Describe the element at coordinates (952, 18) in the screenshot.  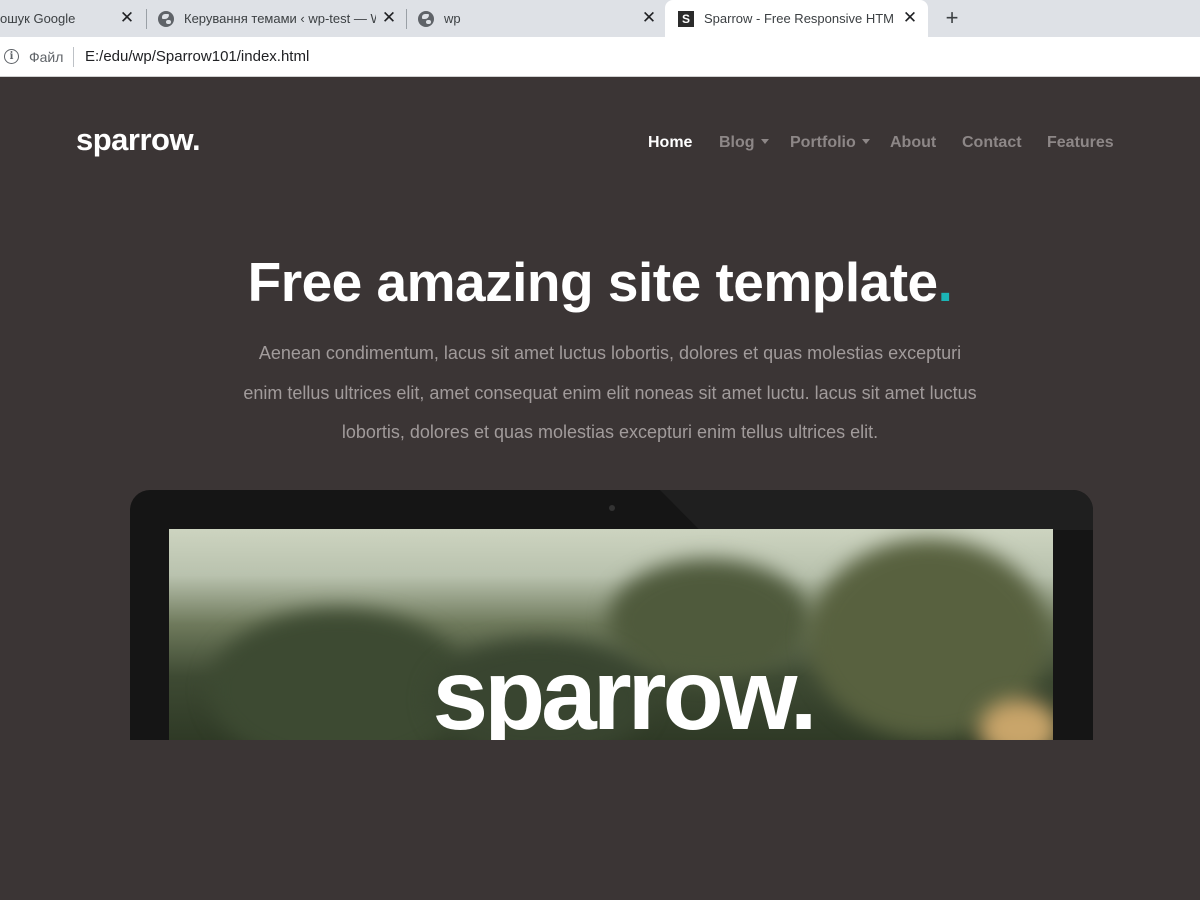
I see `new-tab-button: +` at that location.